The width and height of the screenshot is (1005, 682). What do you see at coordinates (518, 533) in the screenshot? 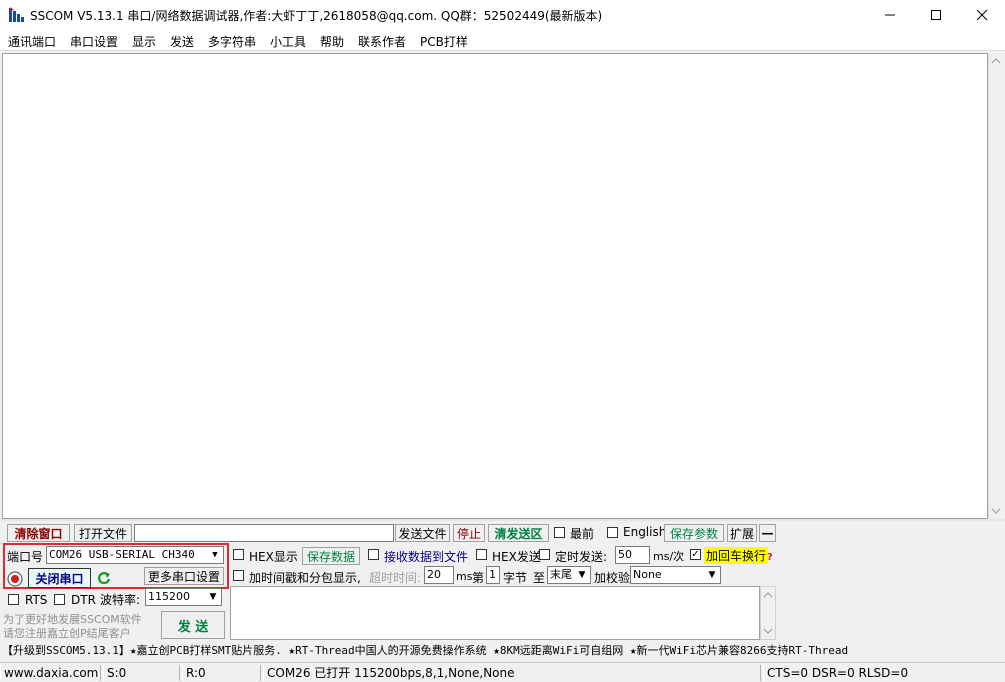
I see `clear-send-button: 清发送区` at bounding box center [518, 533].